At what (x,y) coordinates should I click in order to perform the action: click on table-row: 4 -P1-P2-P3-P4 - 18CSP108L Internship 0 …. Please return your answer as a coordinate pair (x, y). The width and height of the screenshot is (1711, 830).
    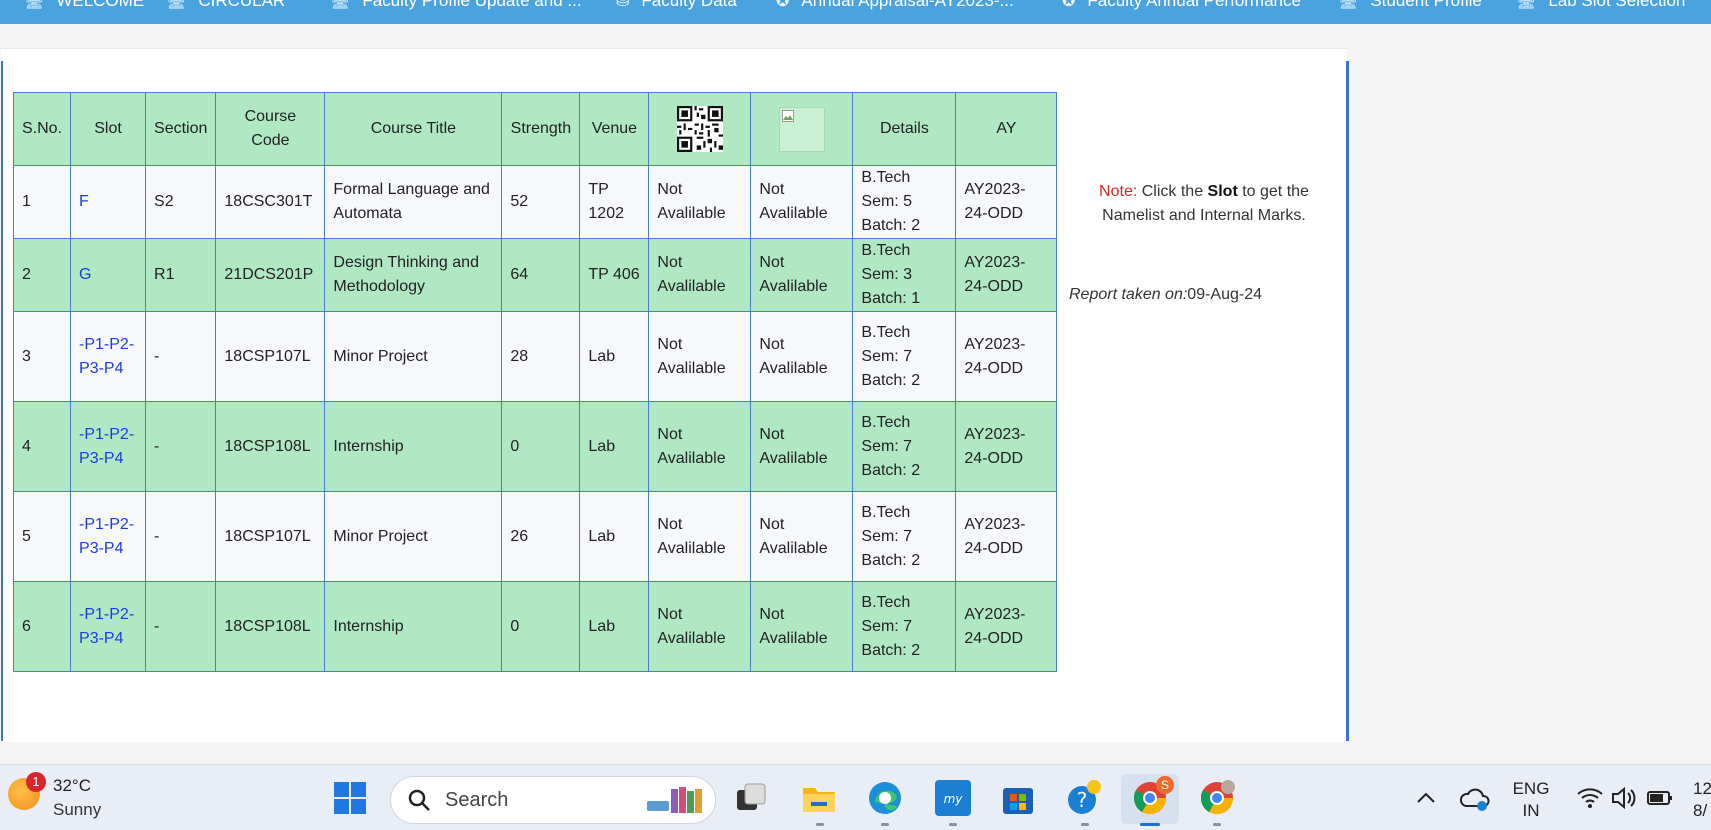
    Looking at the image, I should click on (535, 446).